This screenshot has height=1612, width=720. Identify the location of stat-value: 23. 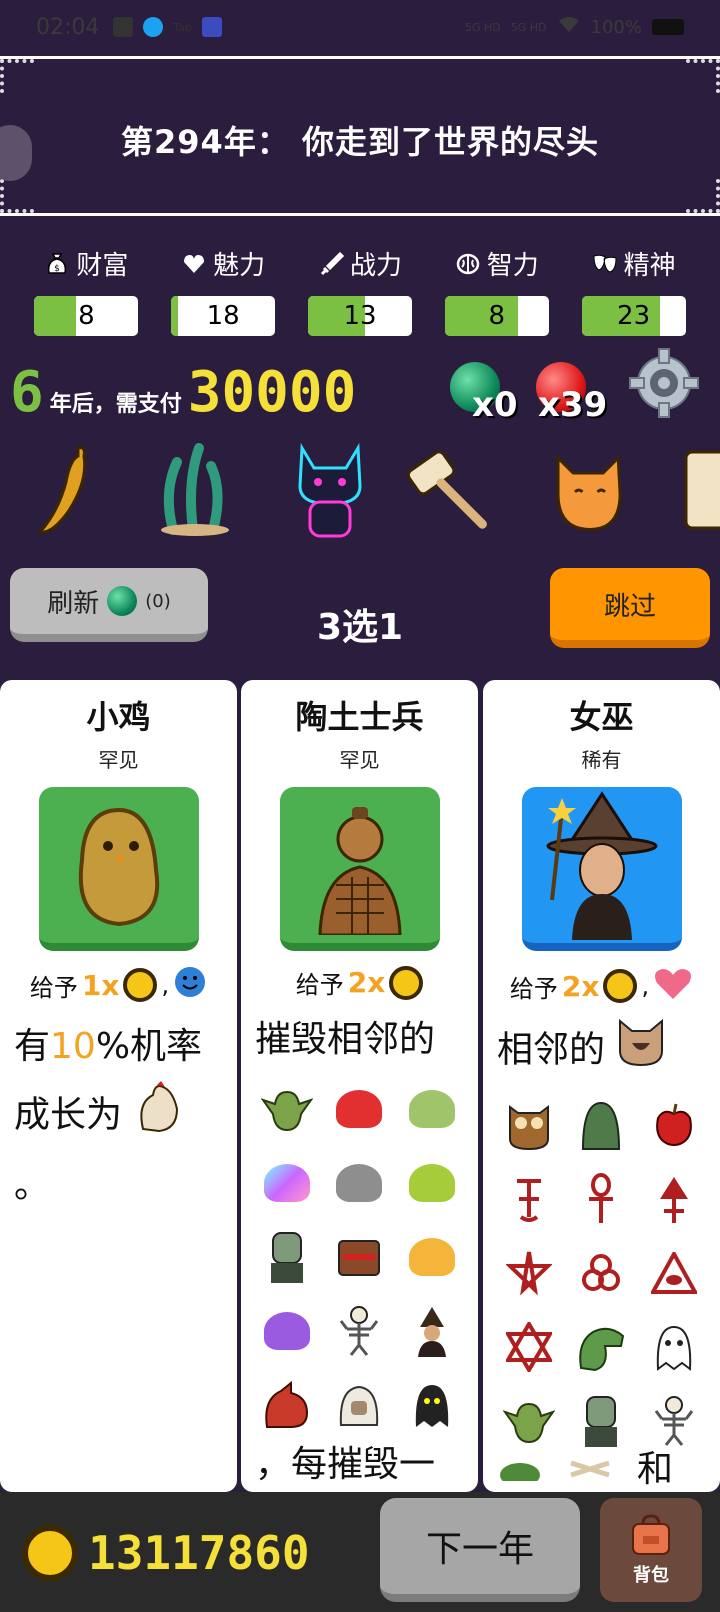
(634, 316).